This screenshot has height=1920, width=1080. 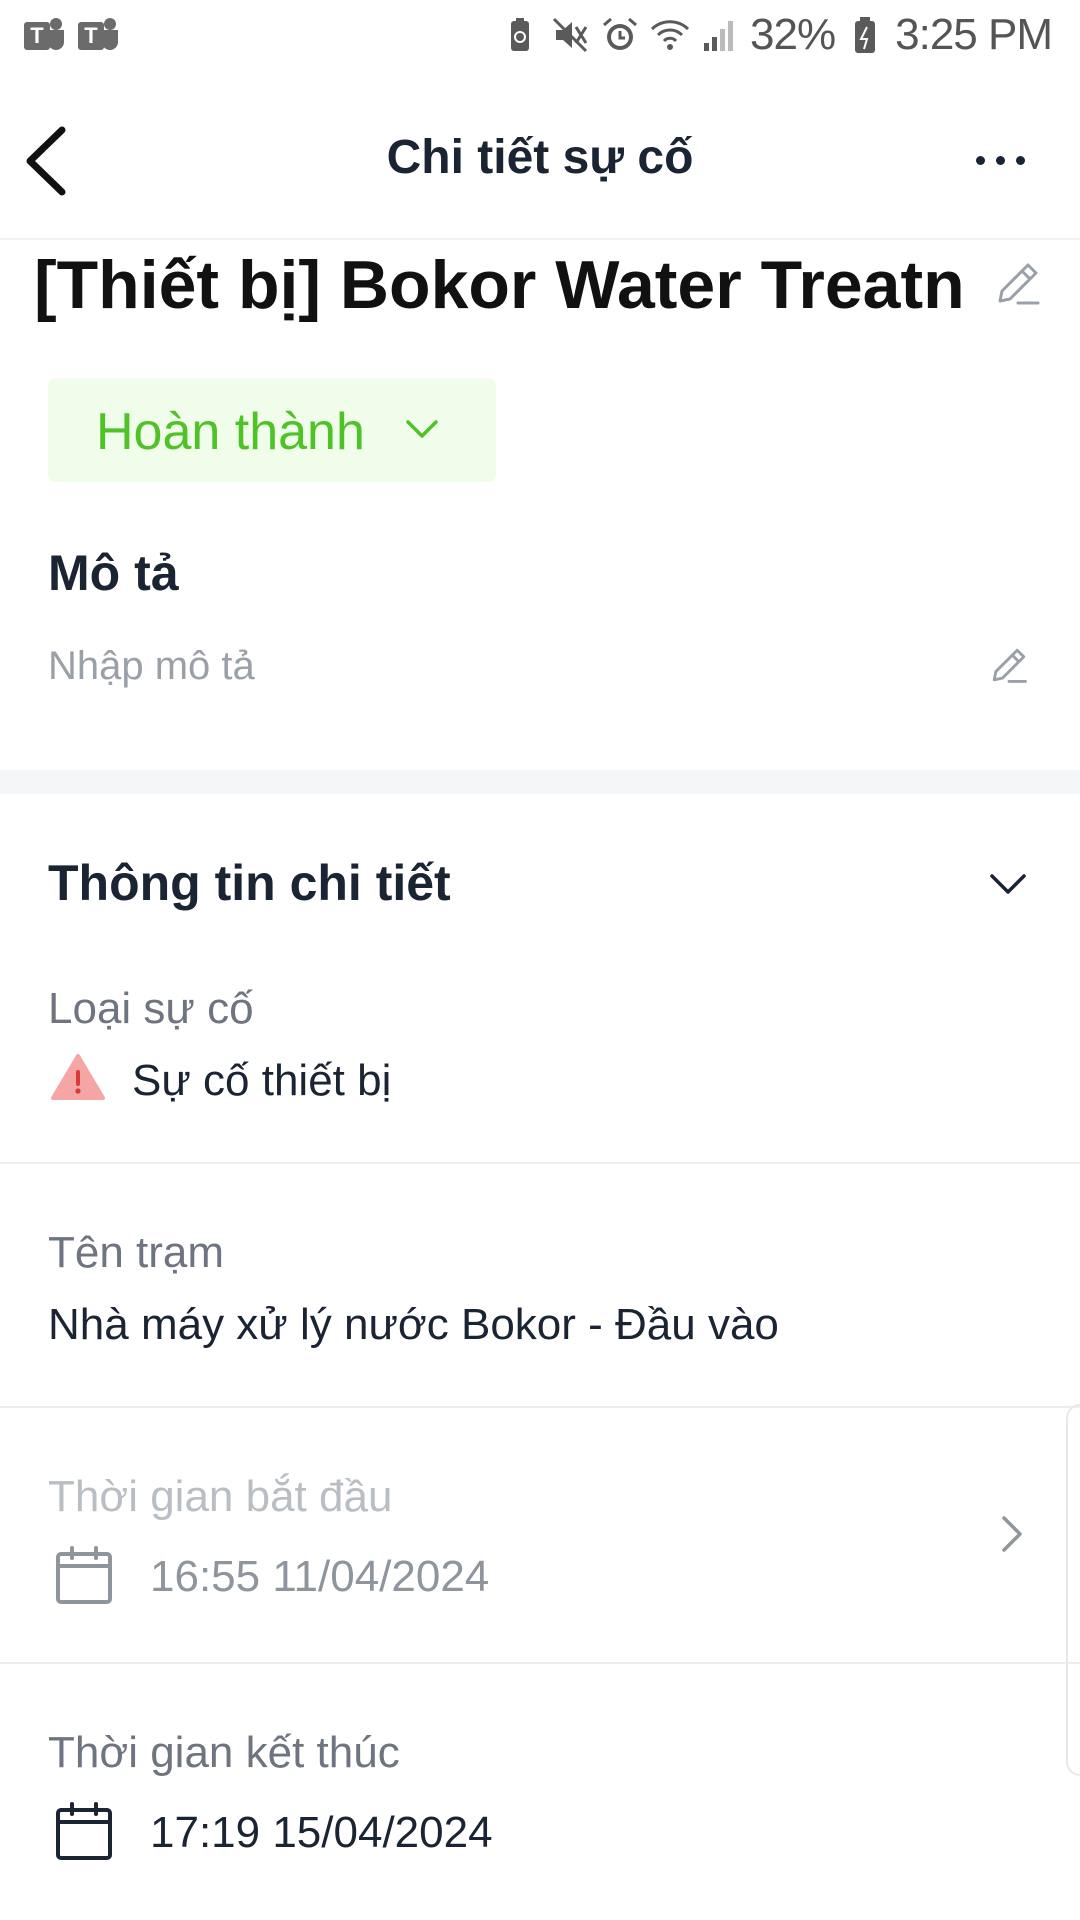 I want to click on page-title: Chi tiết sự cố, so click(x=540, y=157).